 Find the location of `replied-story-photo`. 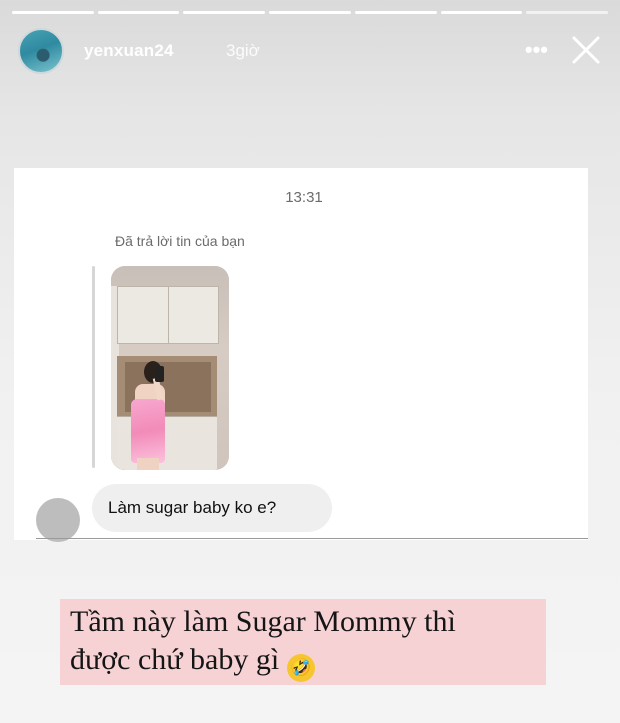

replied-story-photo is located at coordinates (170, 368).